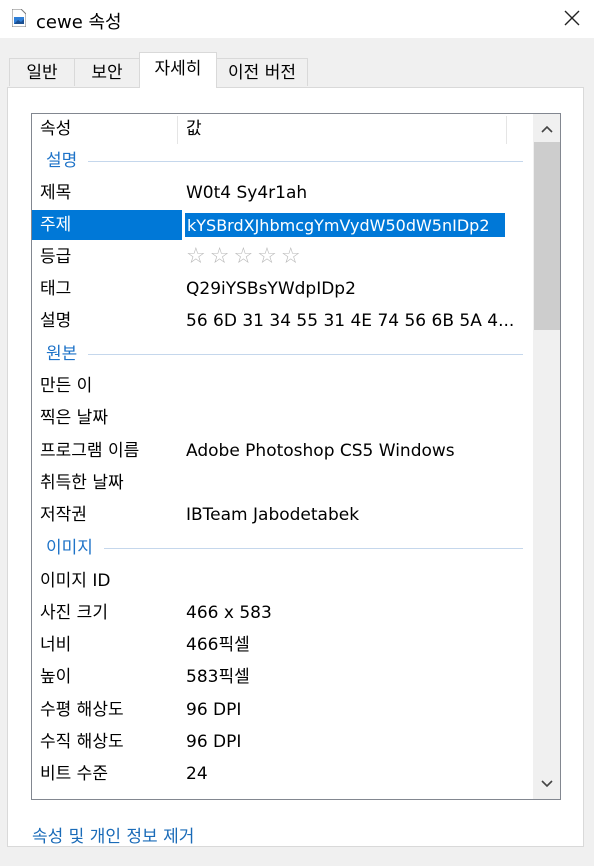 The width and height of the screenshot is (594, 866). I want to click on property-value: 466픽셀, so click(218, 645).